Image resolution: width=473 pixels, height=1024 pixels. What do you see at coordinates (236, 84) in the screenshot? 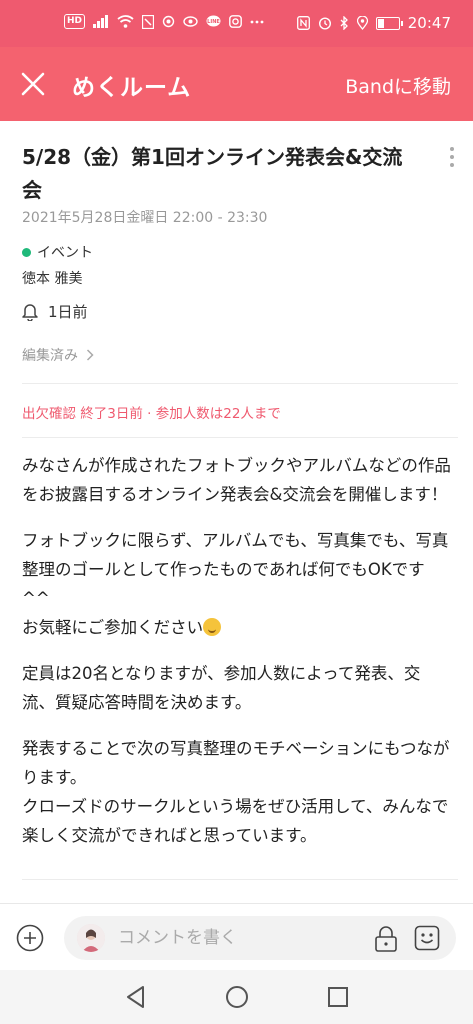
I see `app-header: めくルーム Bandに移動` at bounding box center [236, 84].